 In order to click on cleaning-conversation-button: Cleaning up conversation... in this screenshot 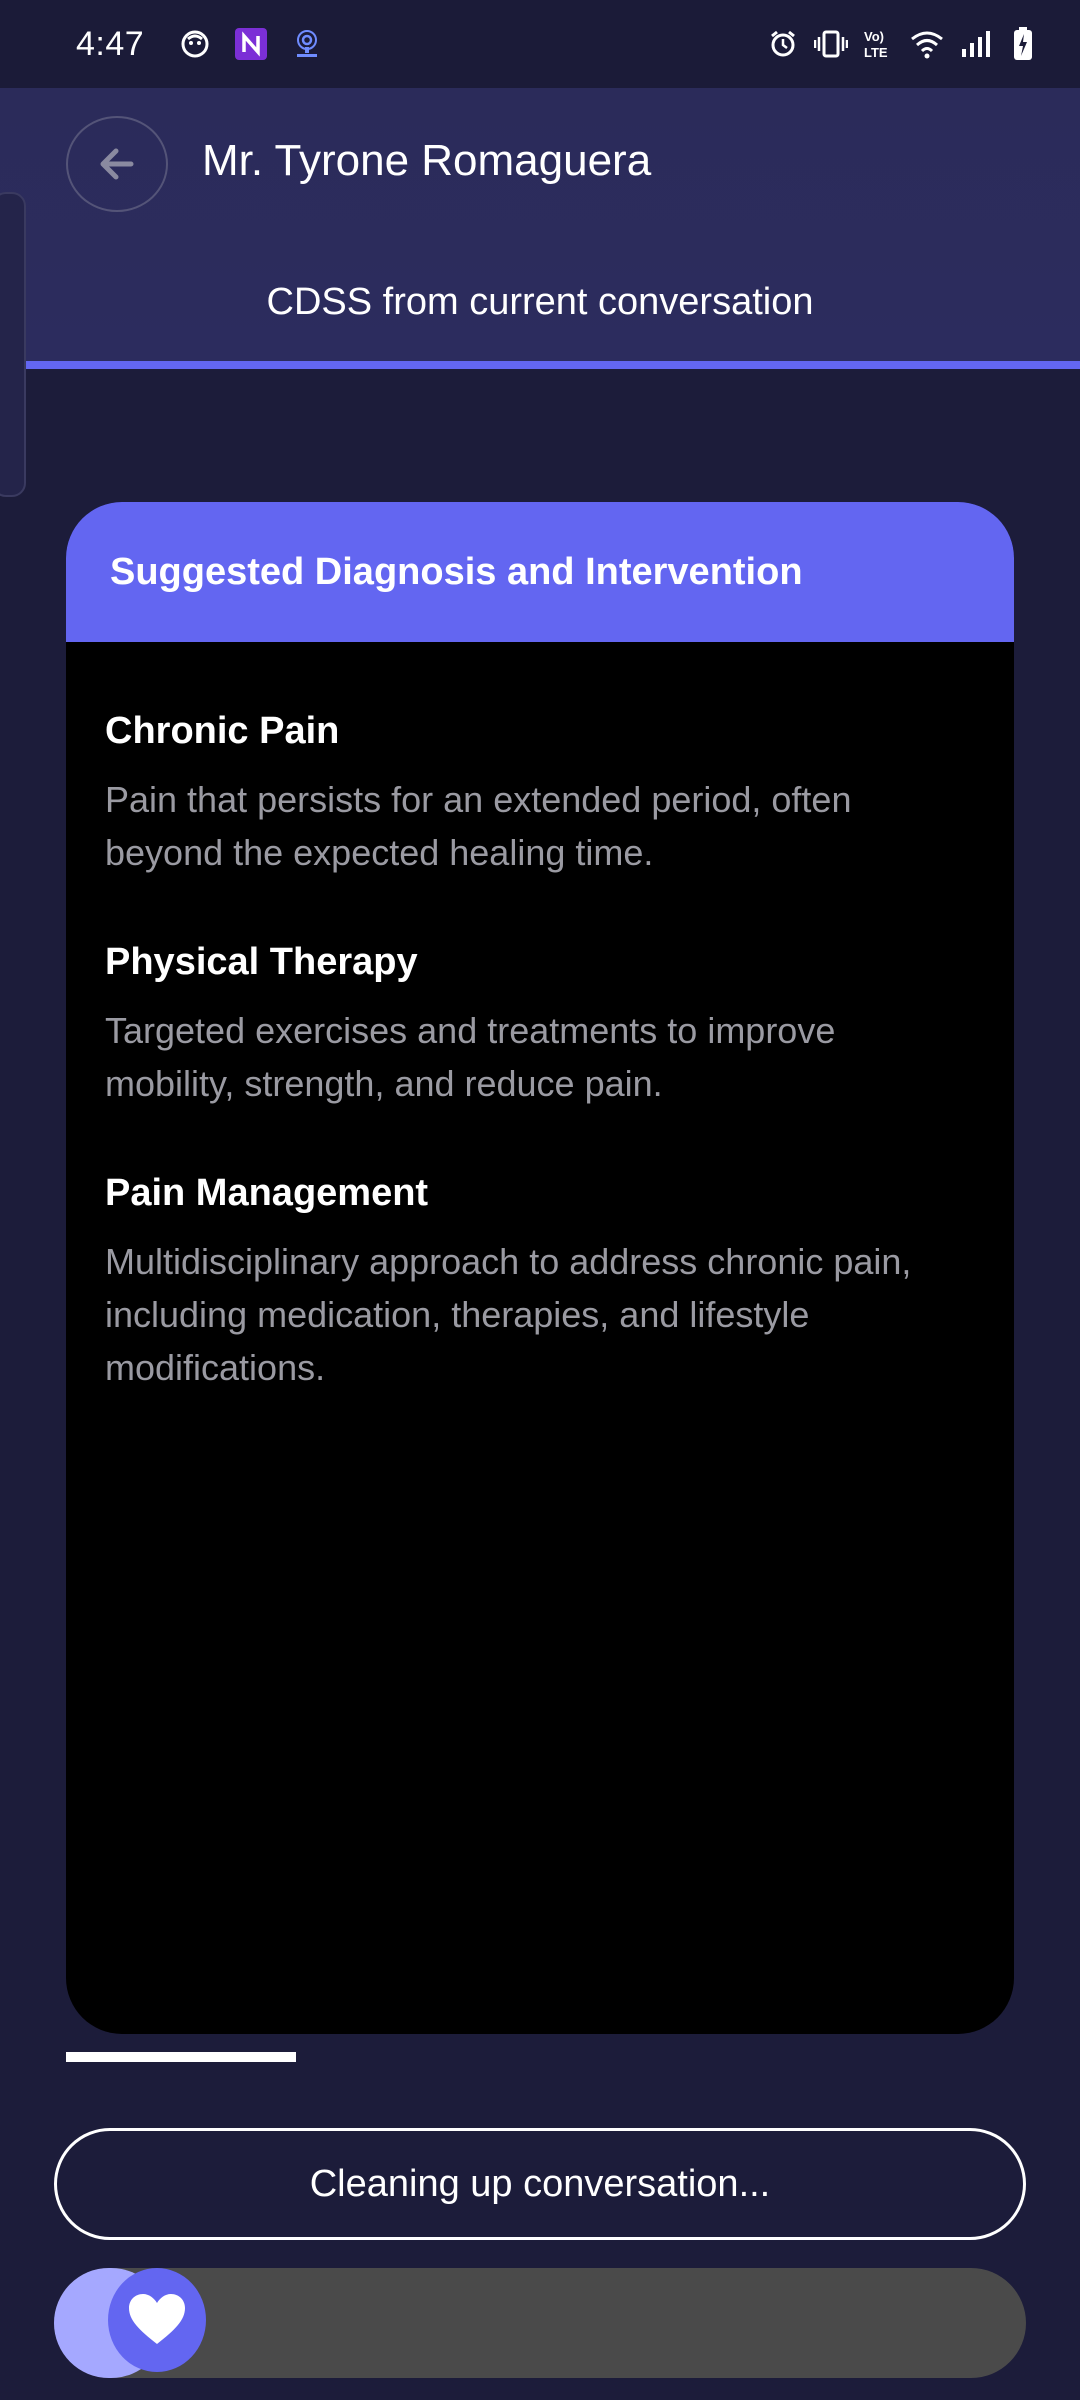, I will do `click(540, 2184)`.